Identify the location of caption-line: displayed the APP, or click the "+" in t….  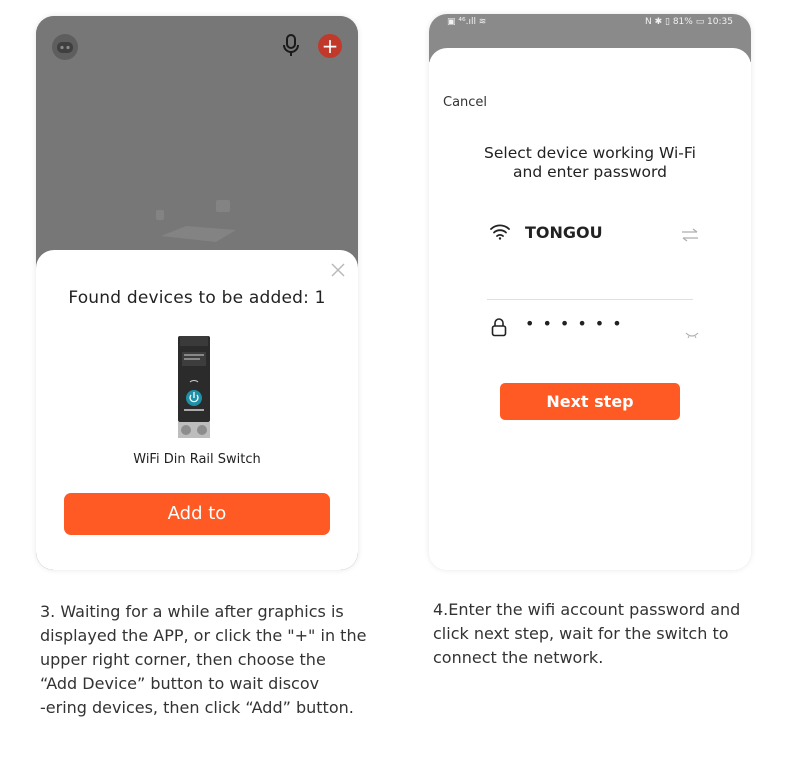
(203, 635).